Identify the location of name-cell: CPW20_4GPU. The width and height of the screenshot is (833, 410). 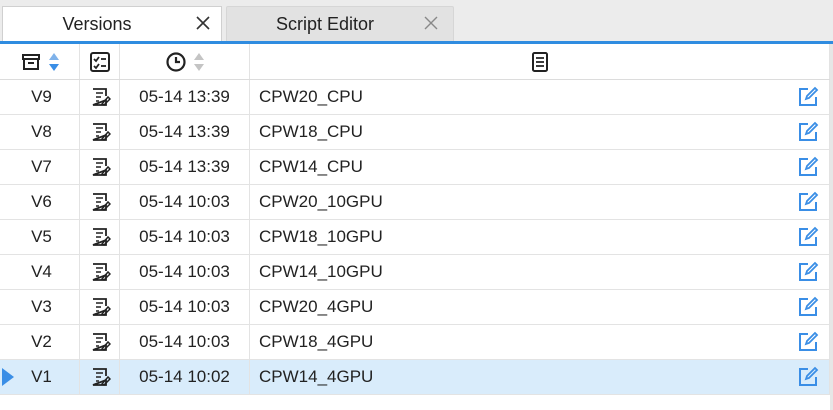
(540, 307).